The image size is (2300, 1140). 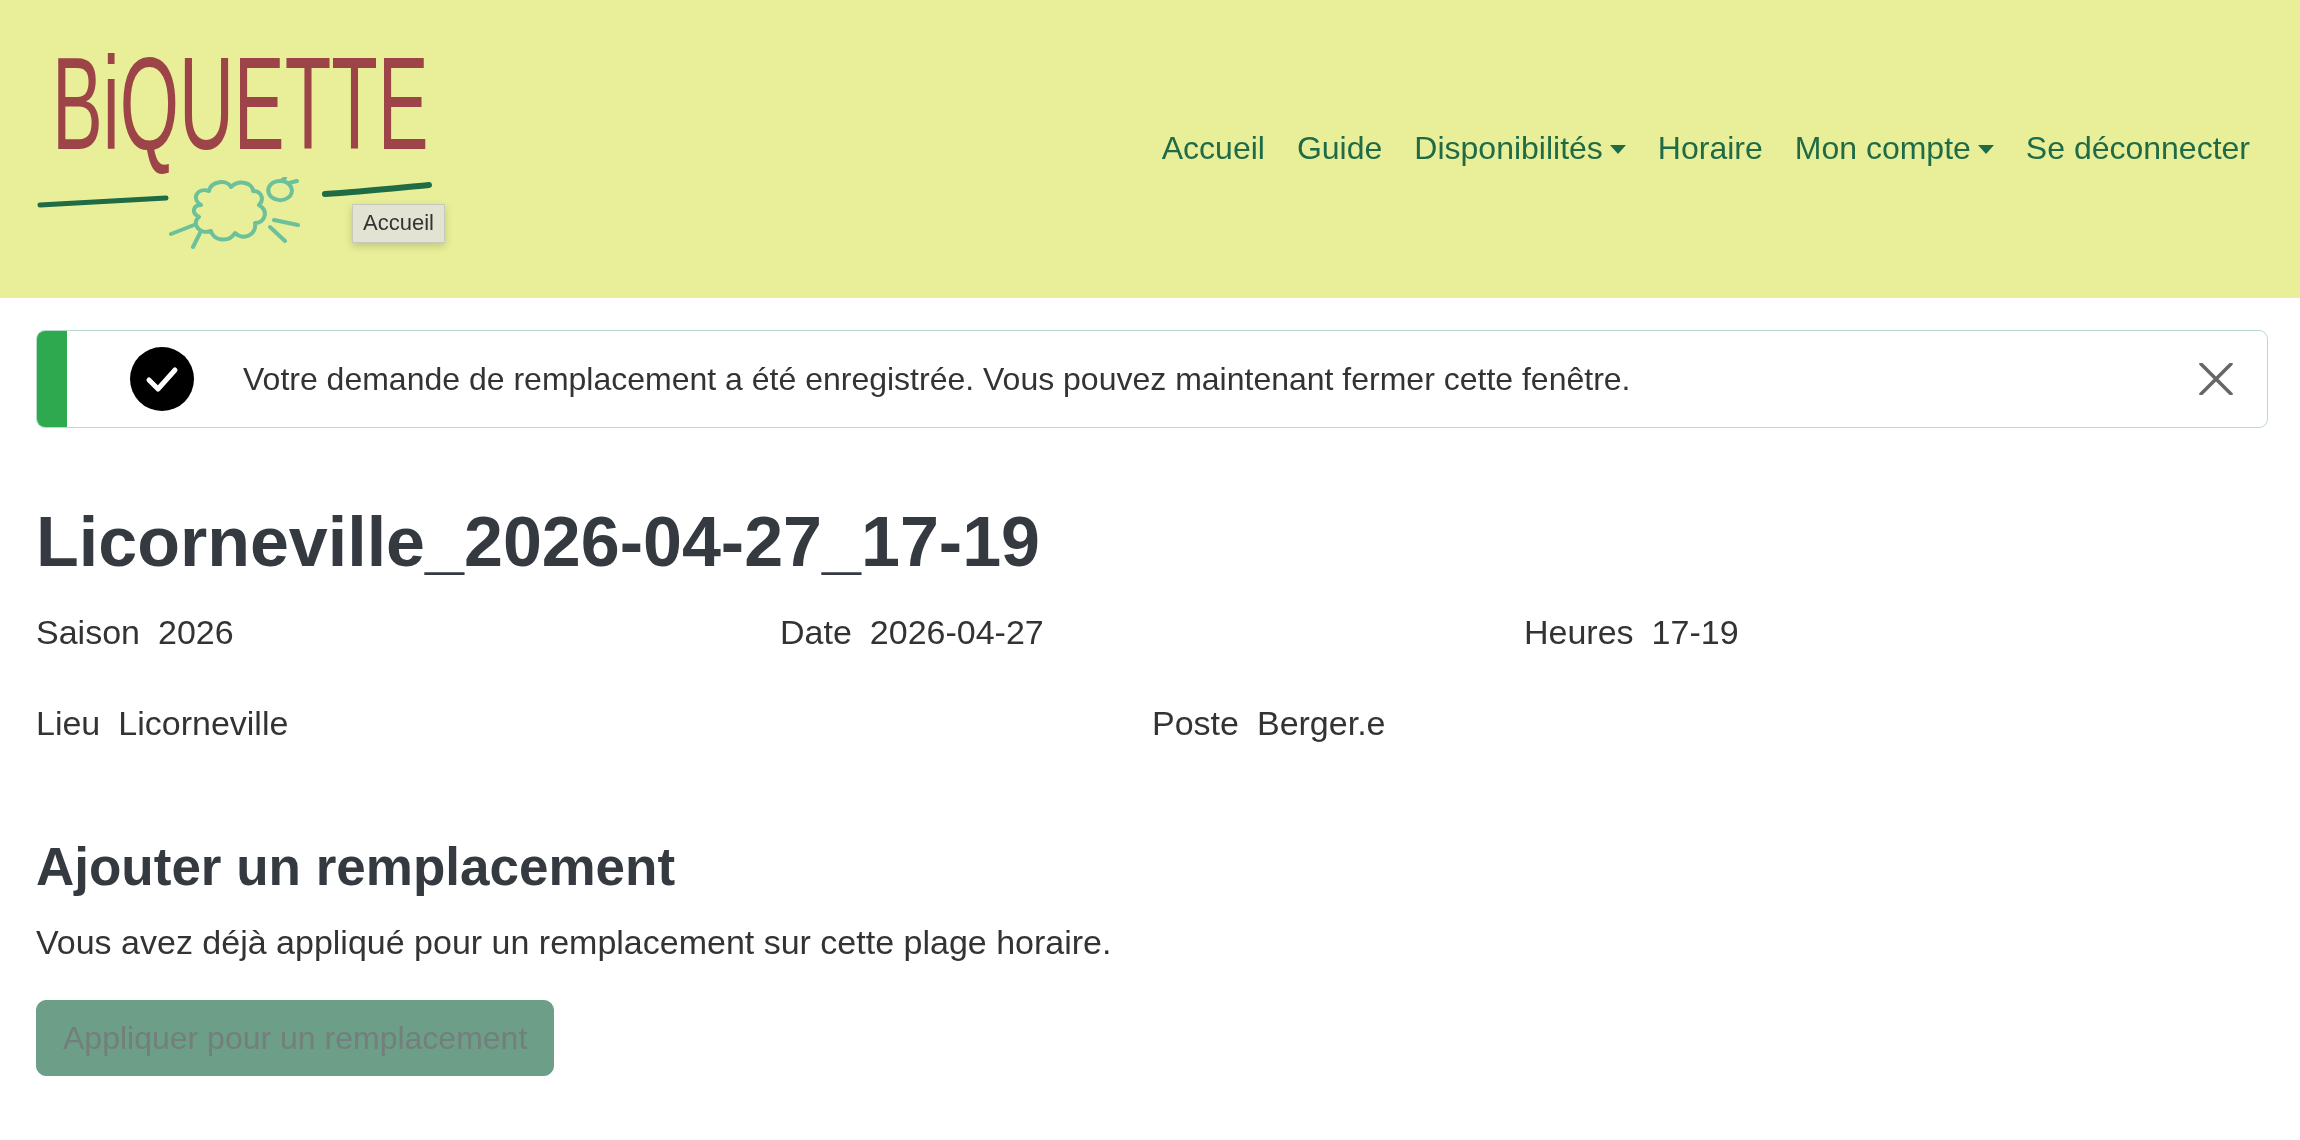 I want to click on sheep-icon, so click(x=234, y=213).